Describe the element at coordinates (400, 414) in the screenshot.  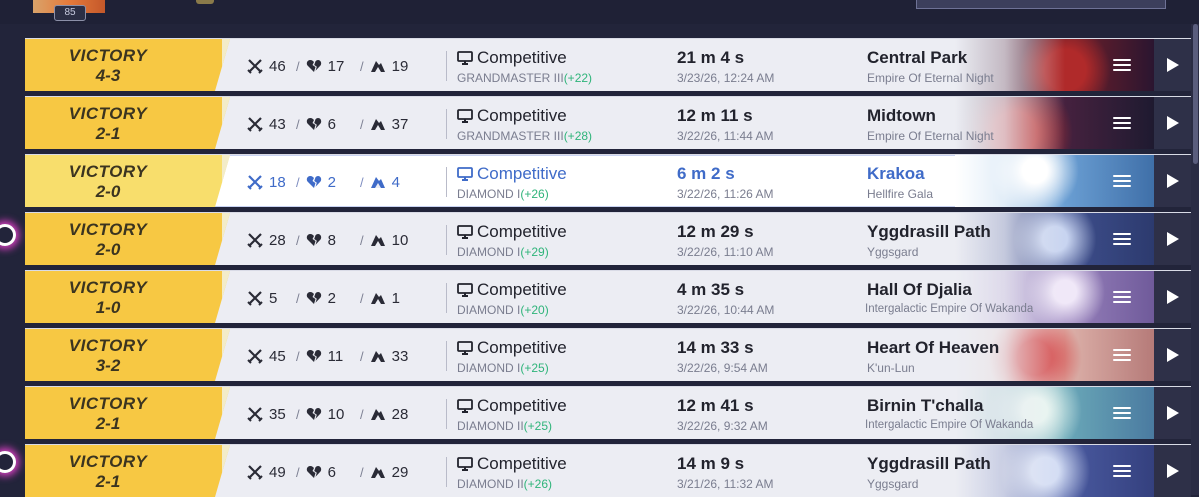
I see `assists-value: 28` at that location.